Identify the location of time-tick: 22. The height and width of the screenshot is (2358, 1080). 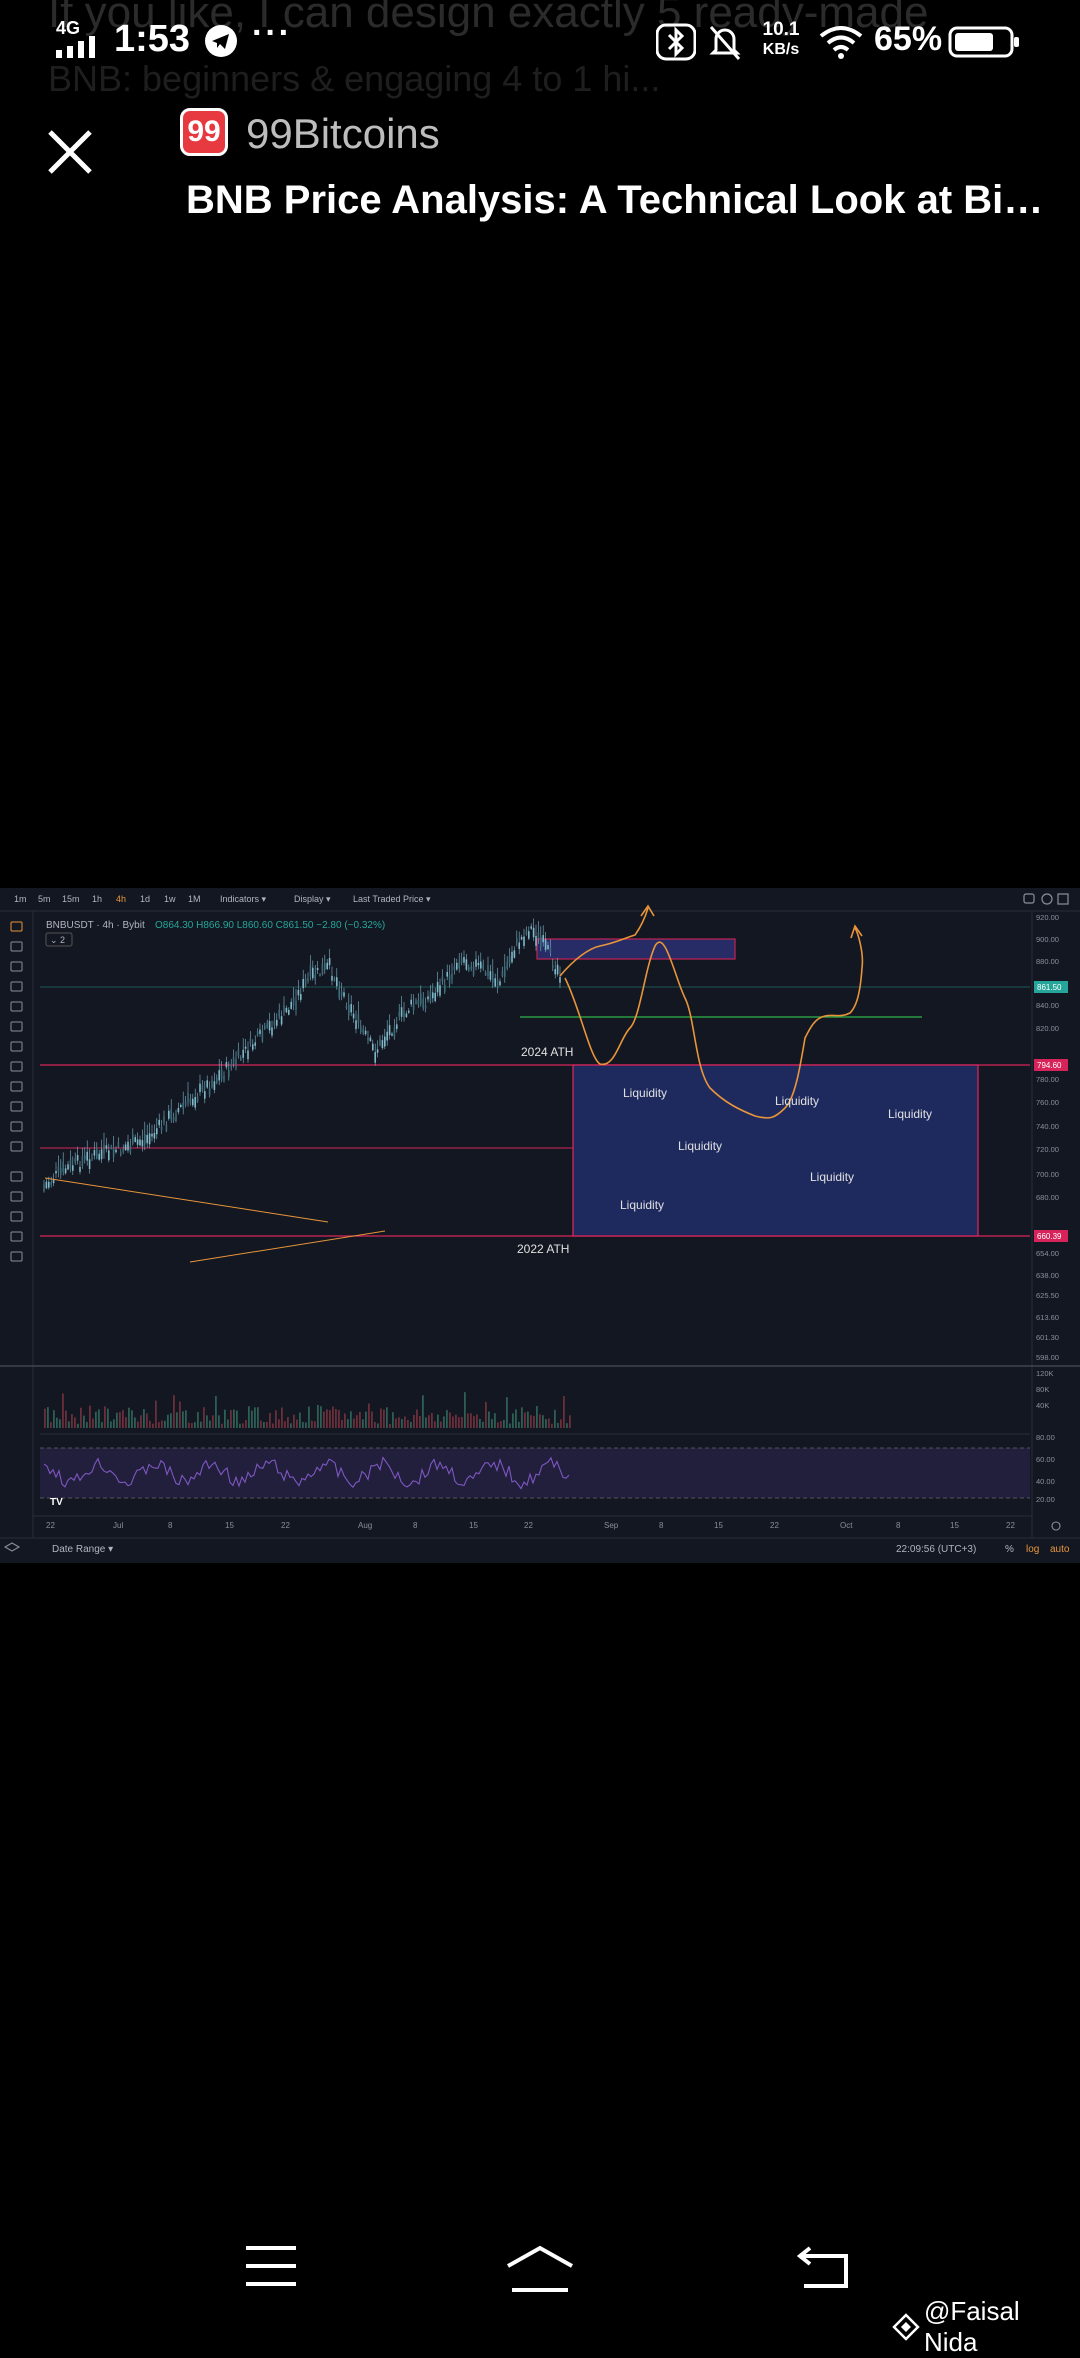
(528, 1525).